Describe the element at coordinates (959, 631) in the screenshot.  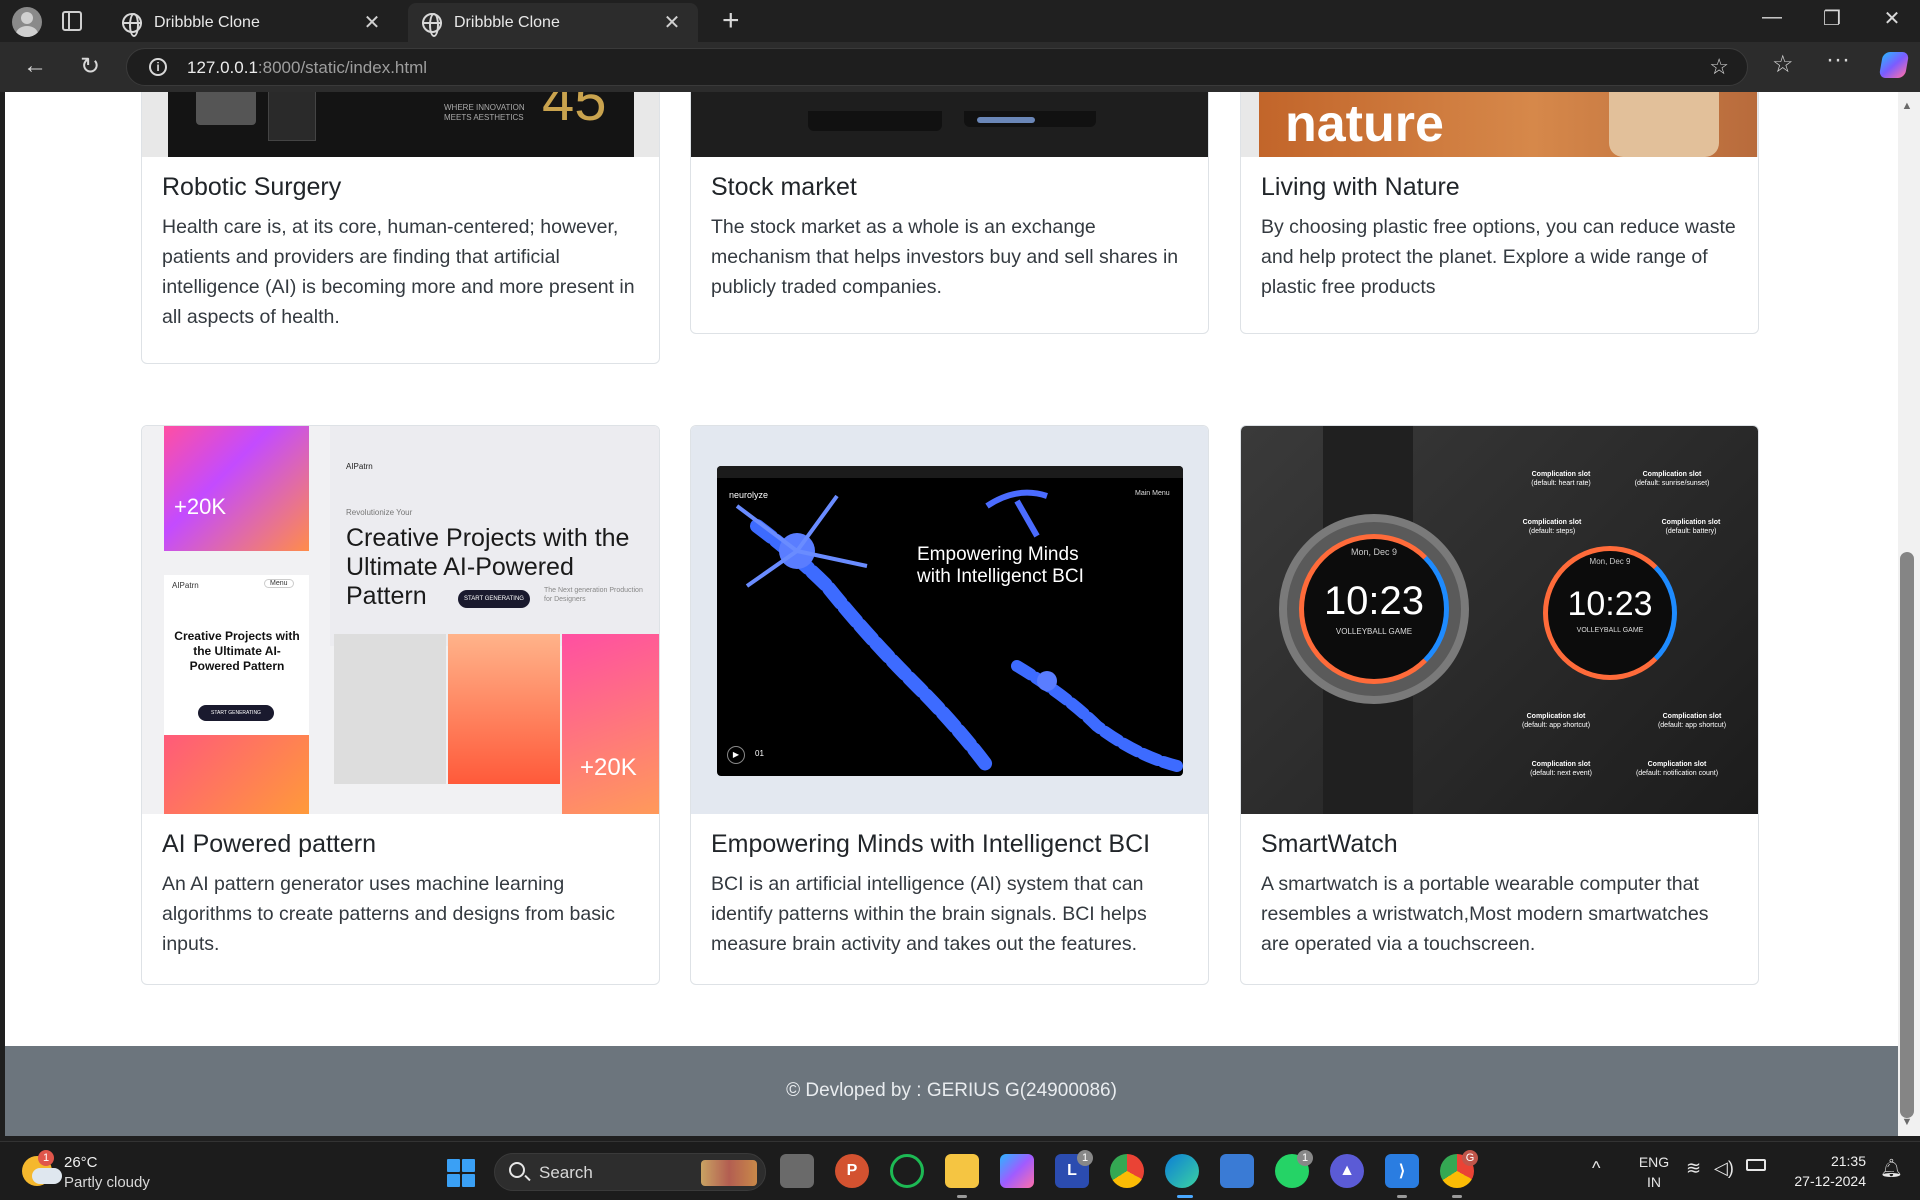
I see `neuron-graphic` at that location.